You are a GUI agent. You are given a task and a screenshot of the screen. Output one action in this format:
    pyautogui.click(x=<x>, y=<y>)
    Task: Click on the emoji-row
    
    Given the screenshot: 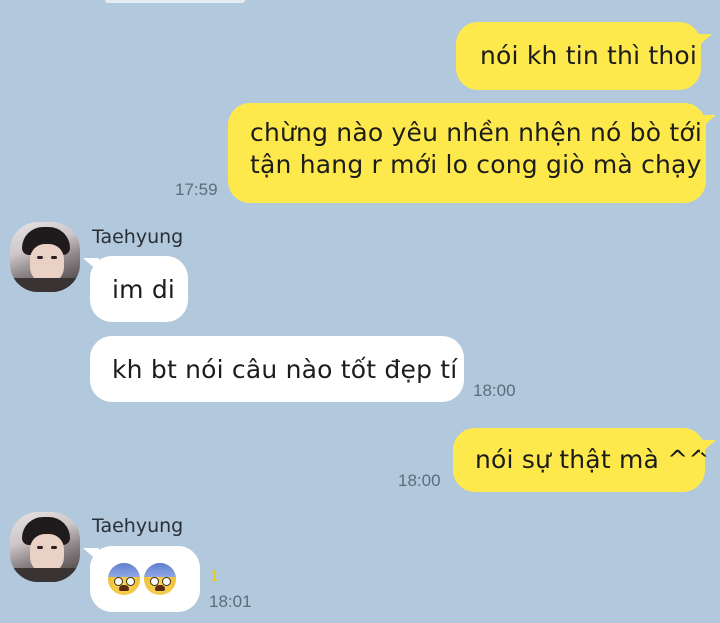 What is the action you would take?
    pyautogui.click(x=154, y=579)
    